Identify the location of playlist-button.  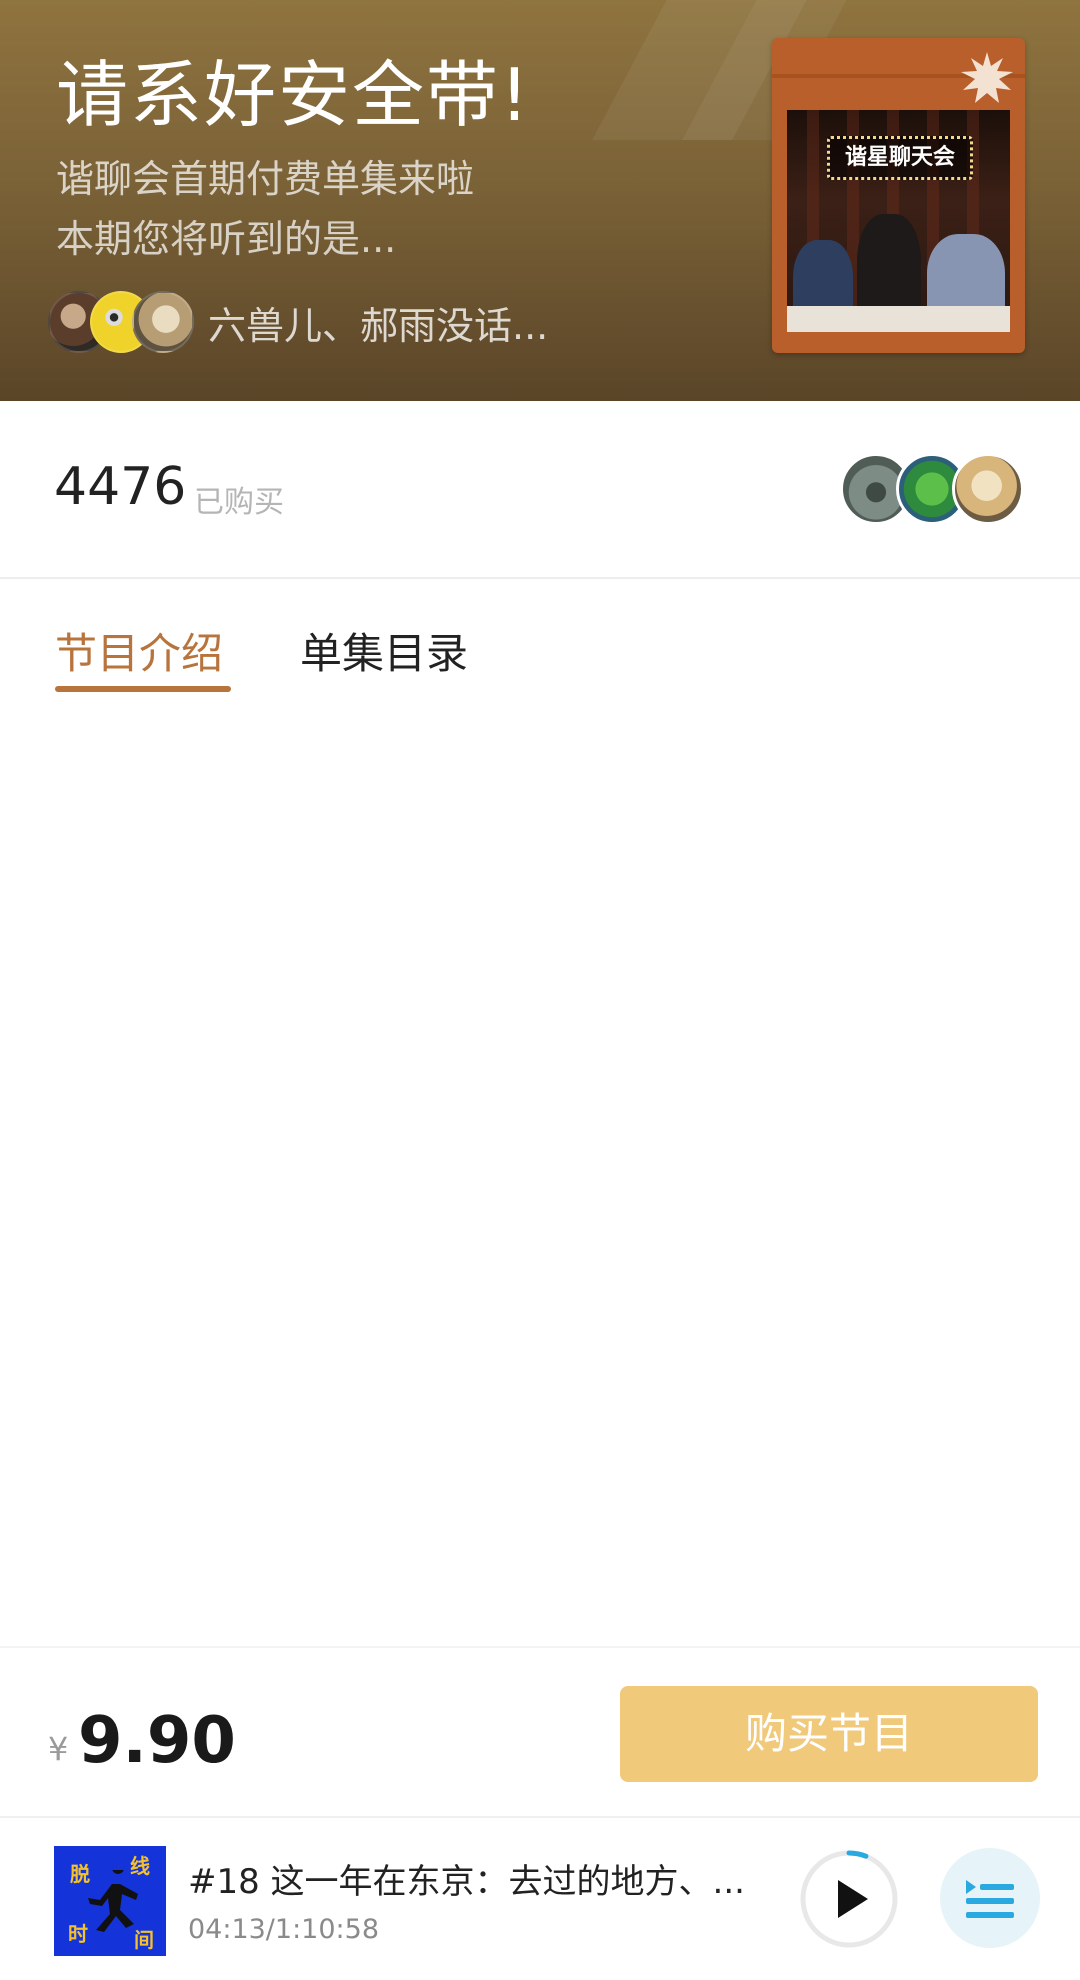
(990, 1898).